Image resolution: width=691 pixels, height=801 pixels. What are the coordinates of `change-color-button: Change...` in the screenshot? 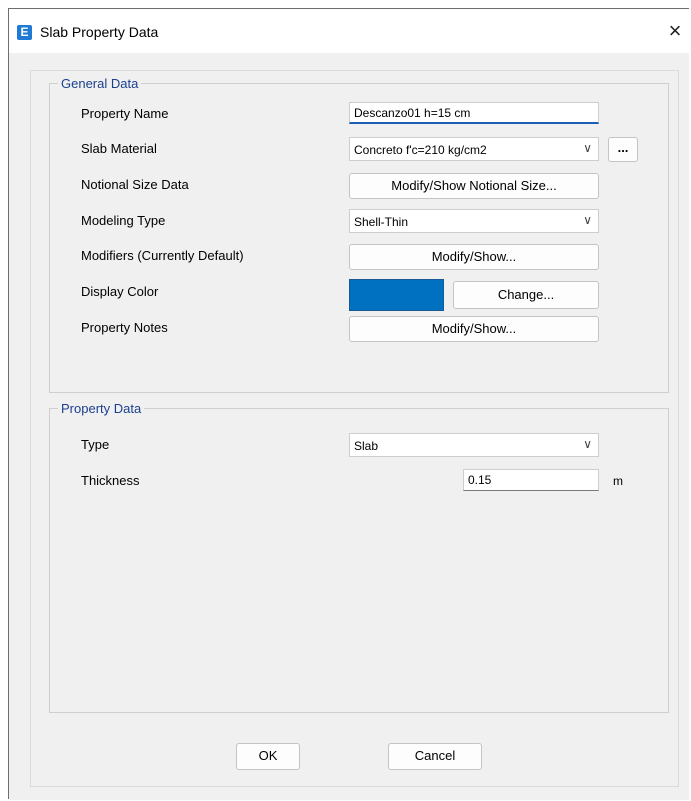 It's located at (526, 295).